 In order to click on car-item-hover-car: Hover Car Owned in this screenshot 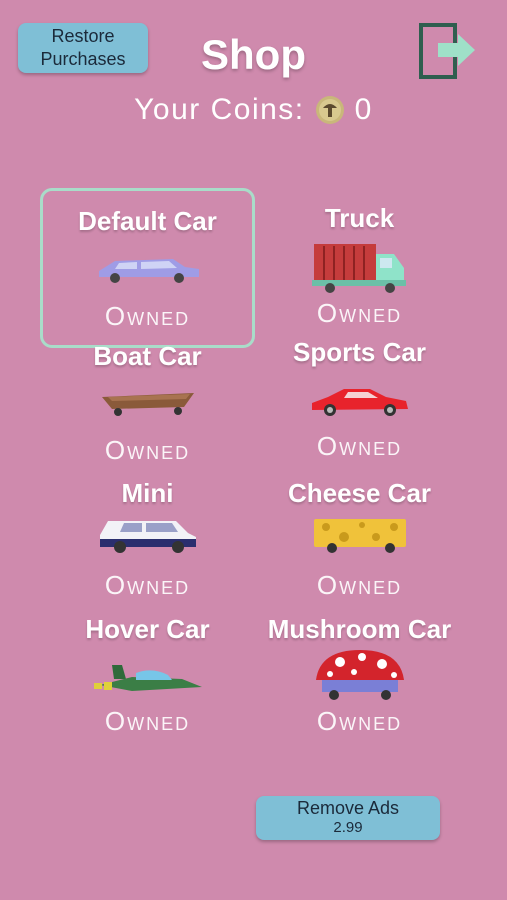, I will do `click(147, 676)`.